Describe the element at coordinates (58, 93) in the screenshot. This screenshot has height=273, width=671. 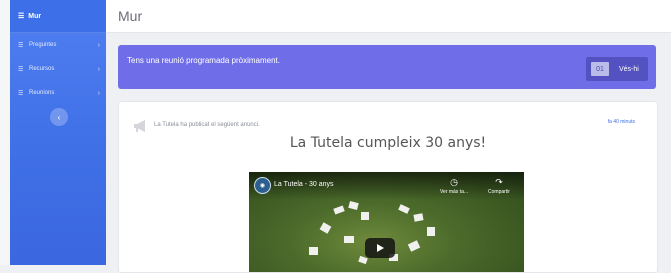
I see `sidebar-item-reunions: ☰ Reunions ›` at that location.